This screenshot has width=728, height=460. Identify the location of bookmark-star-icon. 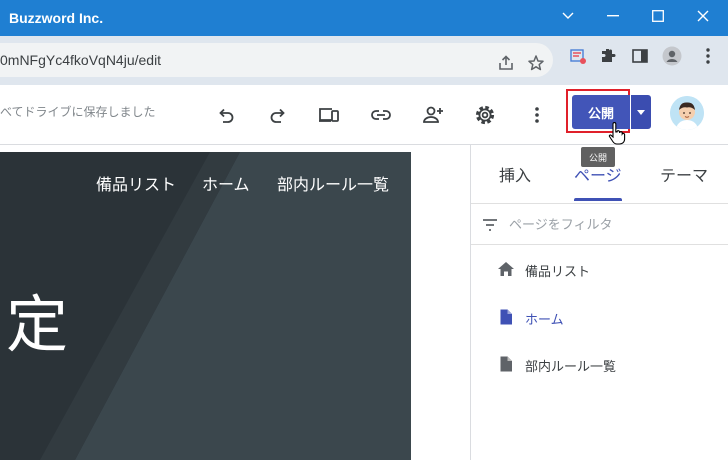
(536, 63).